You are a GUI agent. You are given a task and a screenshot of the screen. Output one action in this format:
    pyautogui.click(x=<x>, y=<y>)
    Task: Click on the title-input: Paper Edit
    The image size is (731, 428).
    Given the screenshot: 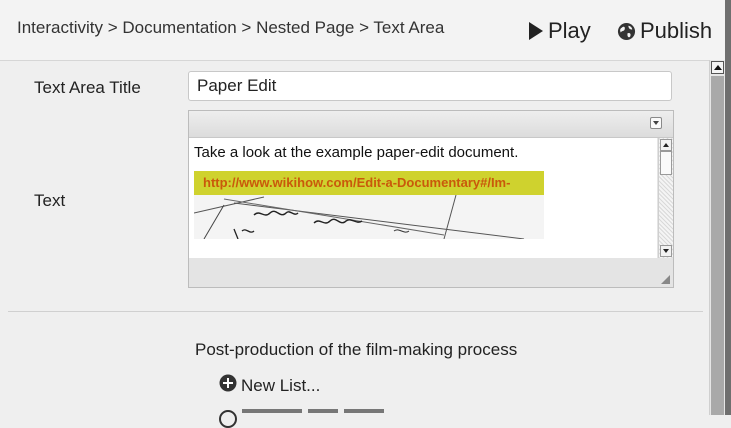 What is the action you would take?
    pyautogui.click(x=430, y=86)
    